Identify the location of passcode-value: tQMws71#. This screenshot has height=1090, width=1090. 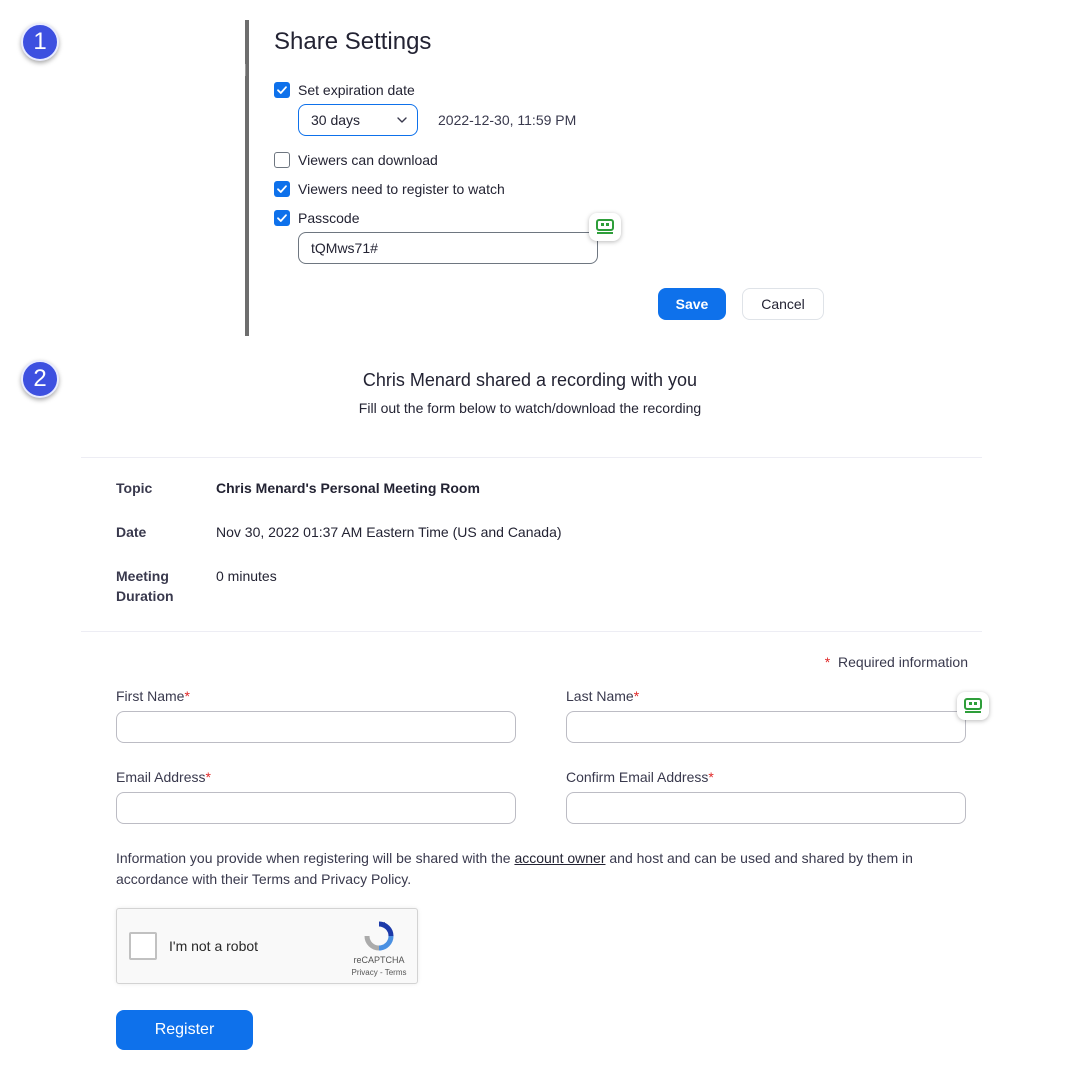
(344, 248).